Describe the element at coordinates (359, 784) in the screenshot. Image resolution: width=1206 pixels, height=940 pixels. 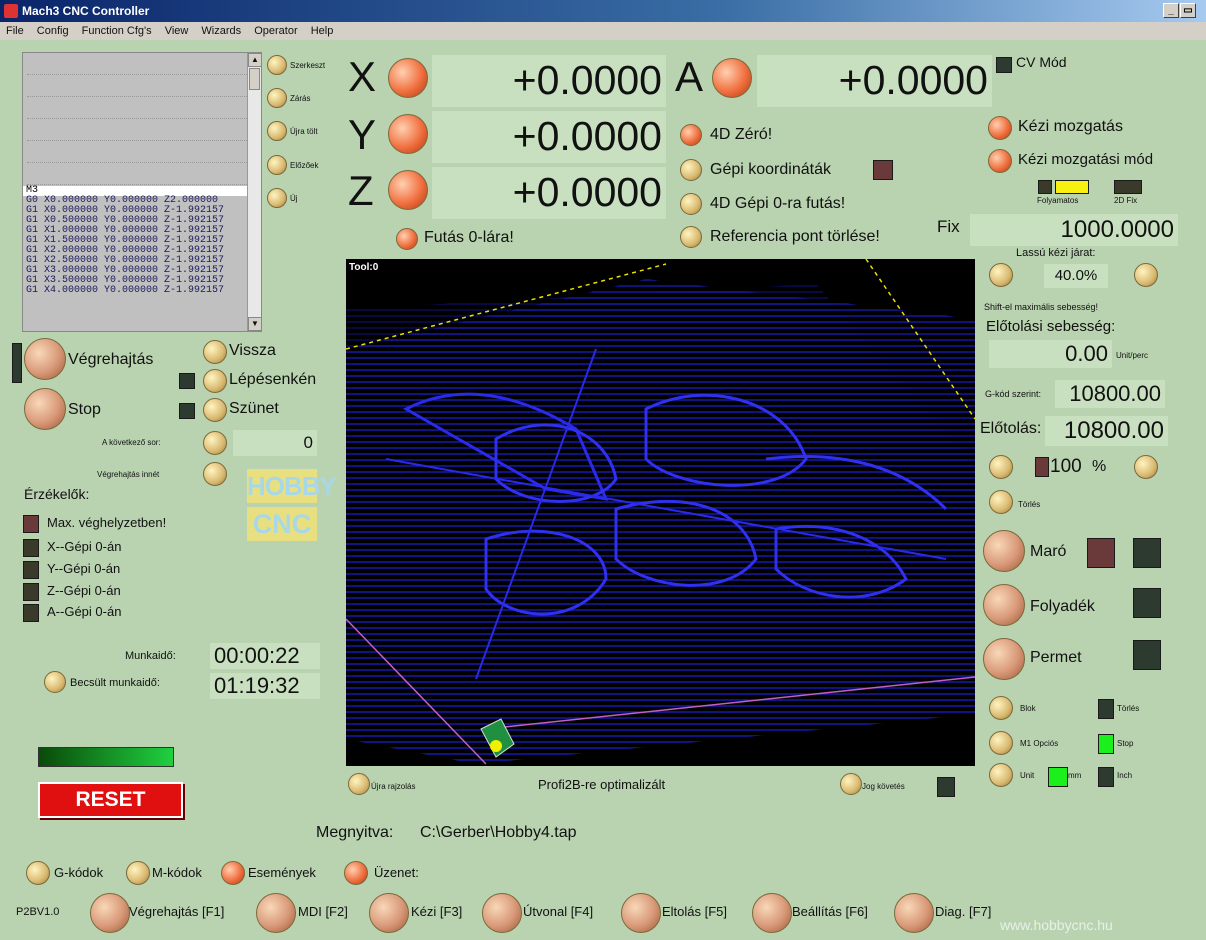
I see `redraw-button` at that location.